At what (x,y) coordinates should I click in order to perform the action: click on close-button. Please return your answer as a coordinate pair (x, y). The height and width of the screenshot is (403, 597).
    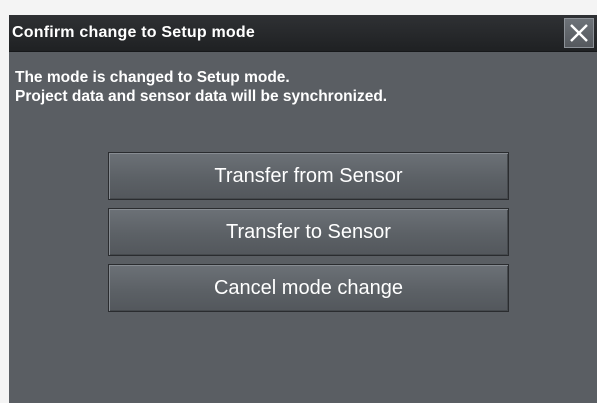
    Looking at the image, I should click on (579, 33).